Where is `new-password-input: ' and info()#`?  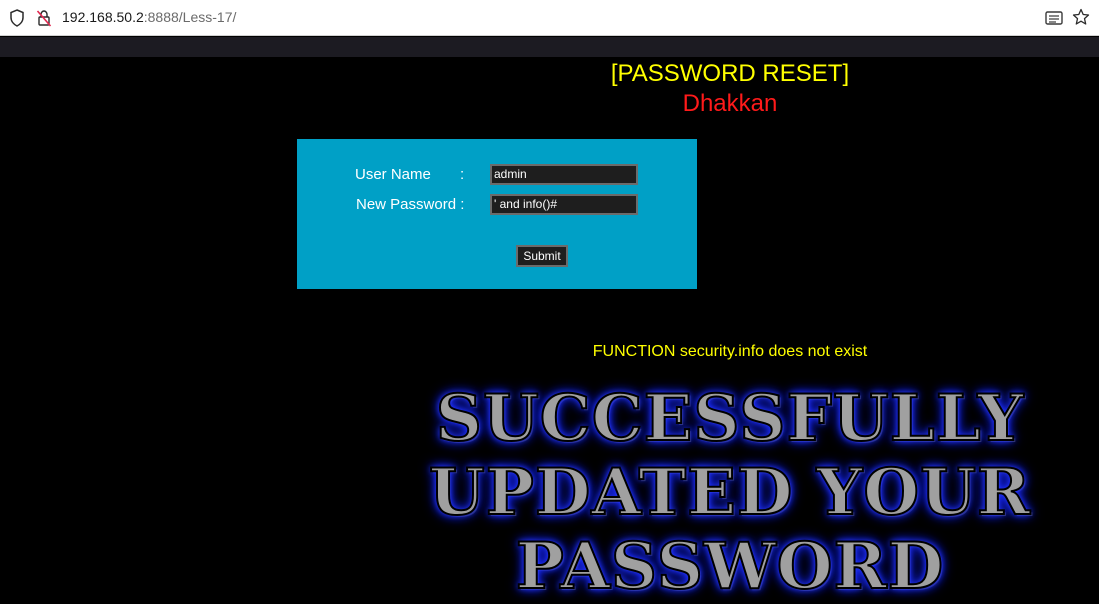 new-password-input: ' and info()# is located at coordinates (564, 204).